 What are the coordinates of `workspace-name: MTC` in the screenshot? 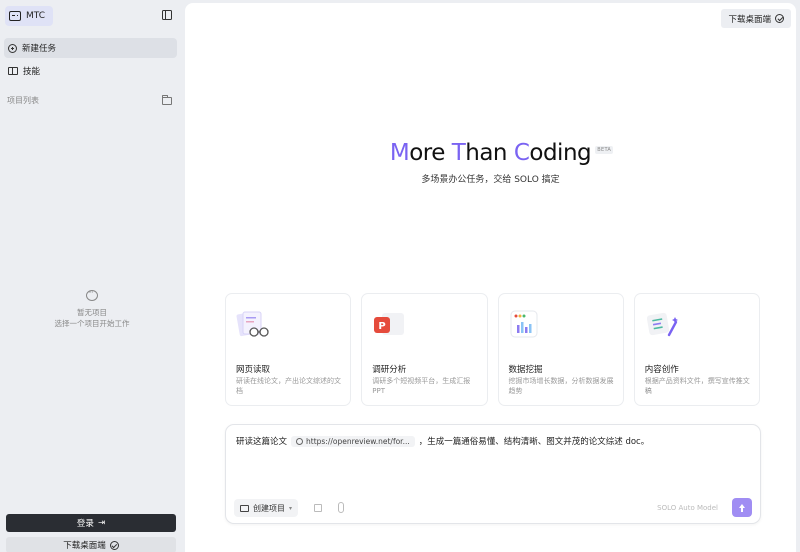 It's located at (36, 16).